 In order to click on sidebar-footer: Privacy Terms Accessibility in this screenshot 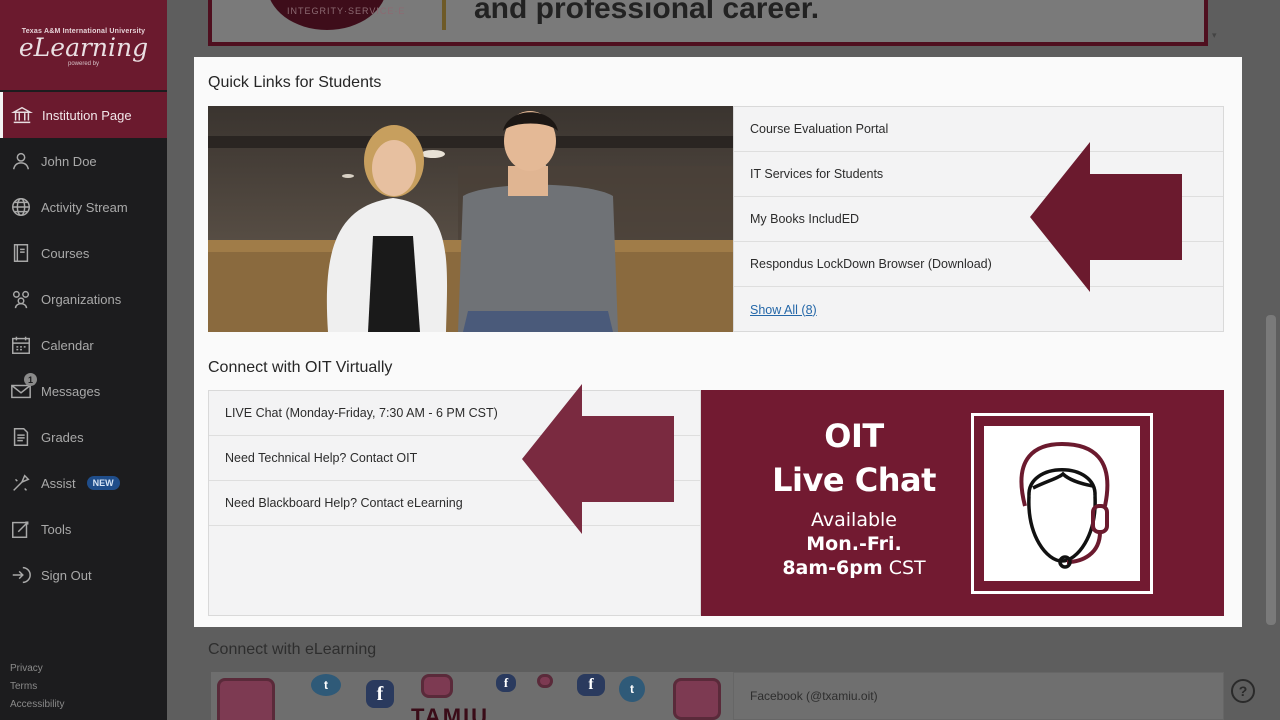, I will do `click(37, 687)`.